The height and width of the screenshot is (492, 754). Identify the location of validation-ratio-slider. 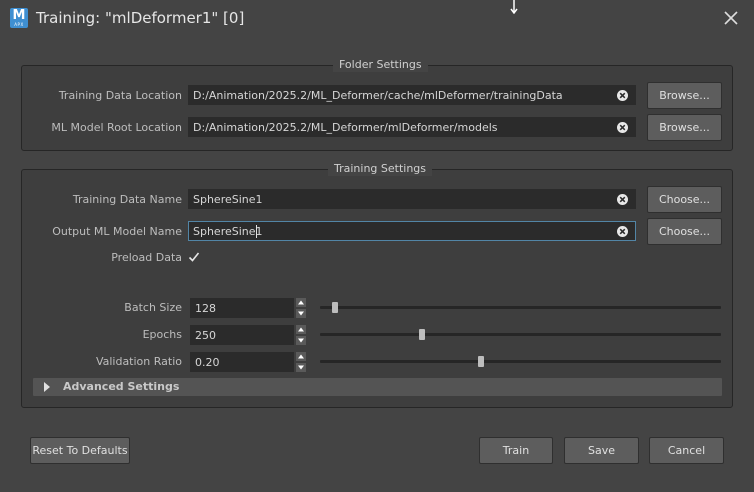
(520, 361).